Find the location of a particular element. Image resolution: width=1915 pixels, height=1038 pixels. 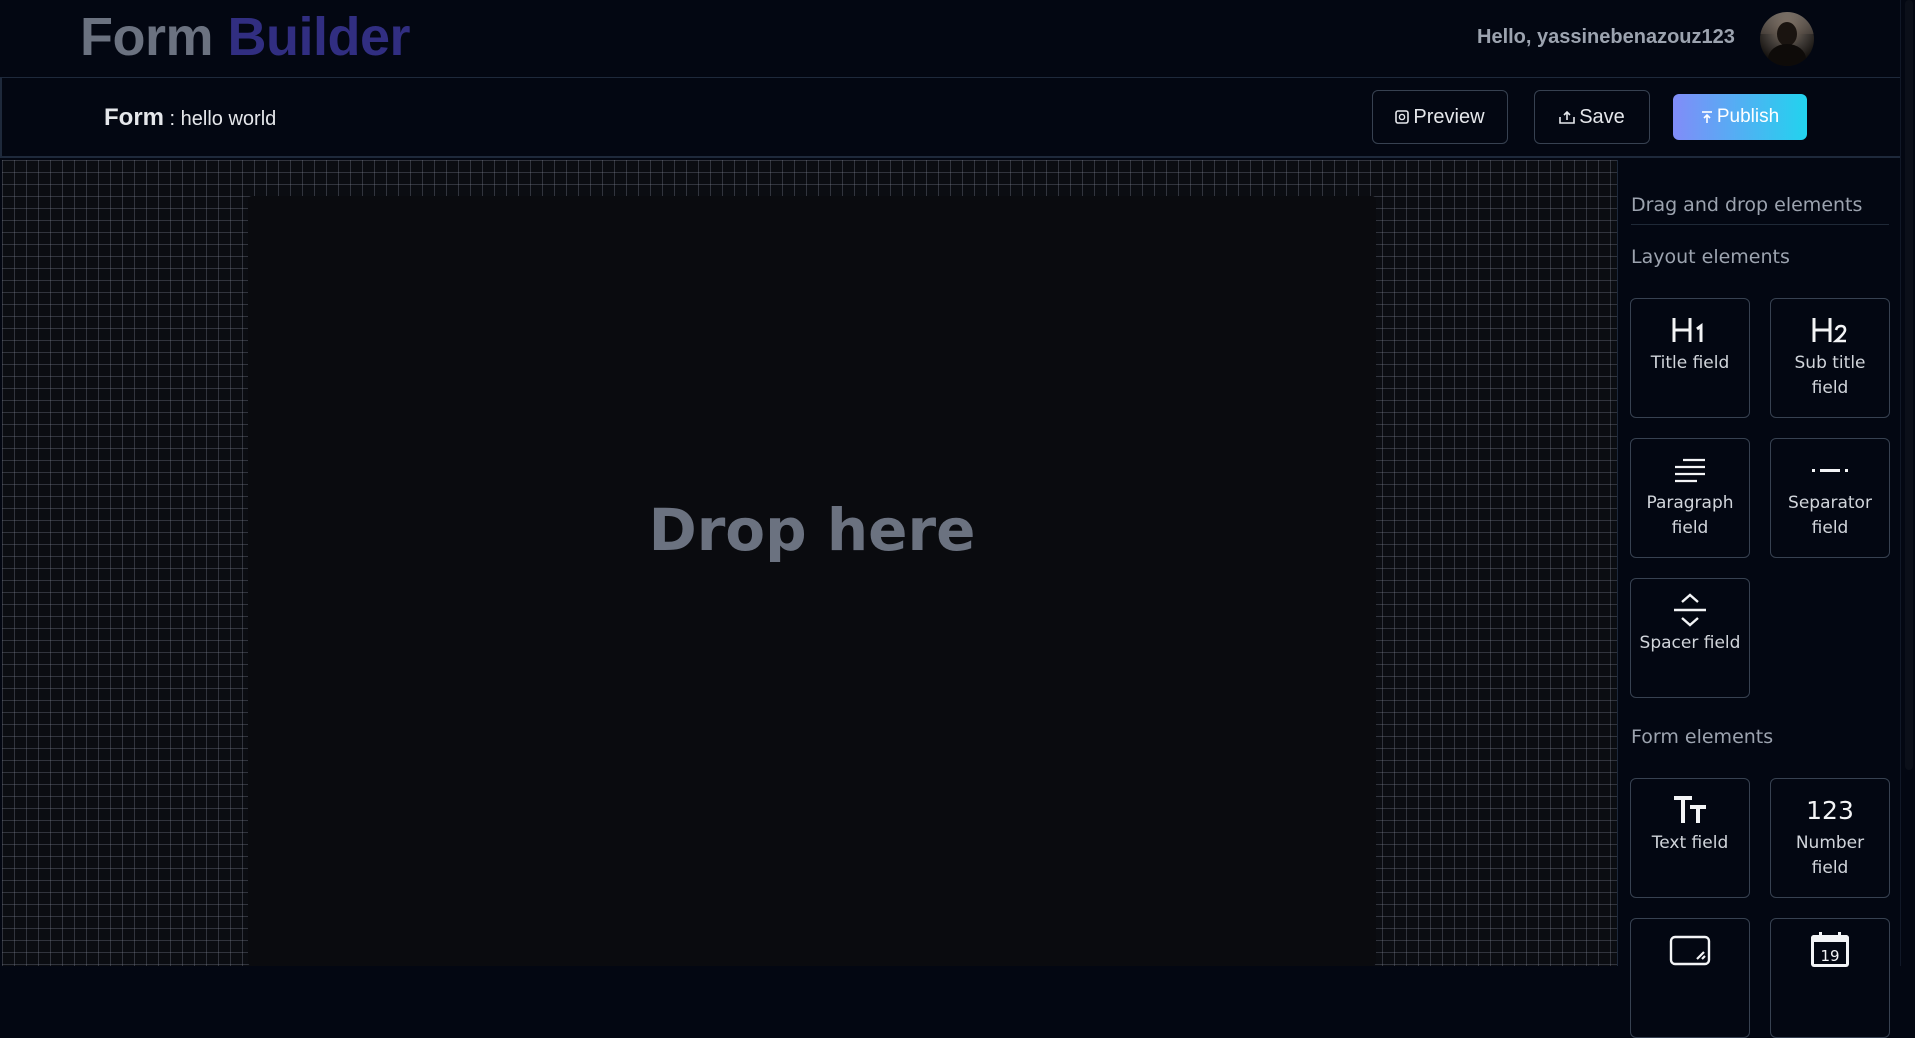

calendar-icon: 19 is located at coordinates (1830, 949).